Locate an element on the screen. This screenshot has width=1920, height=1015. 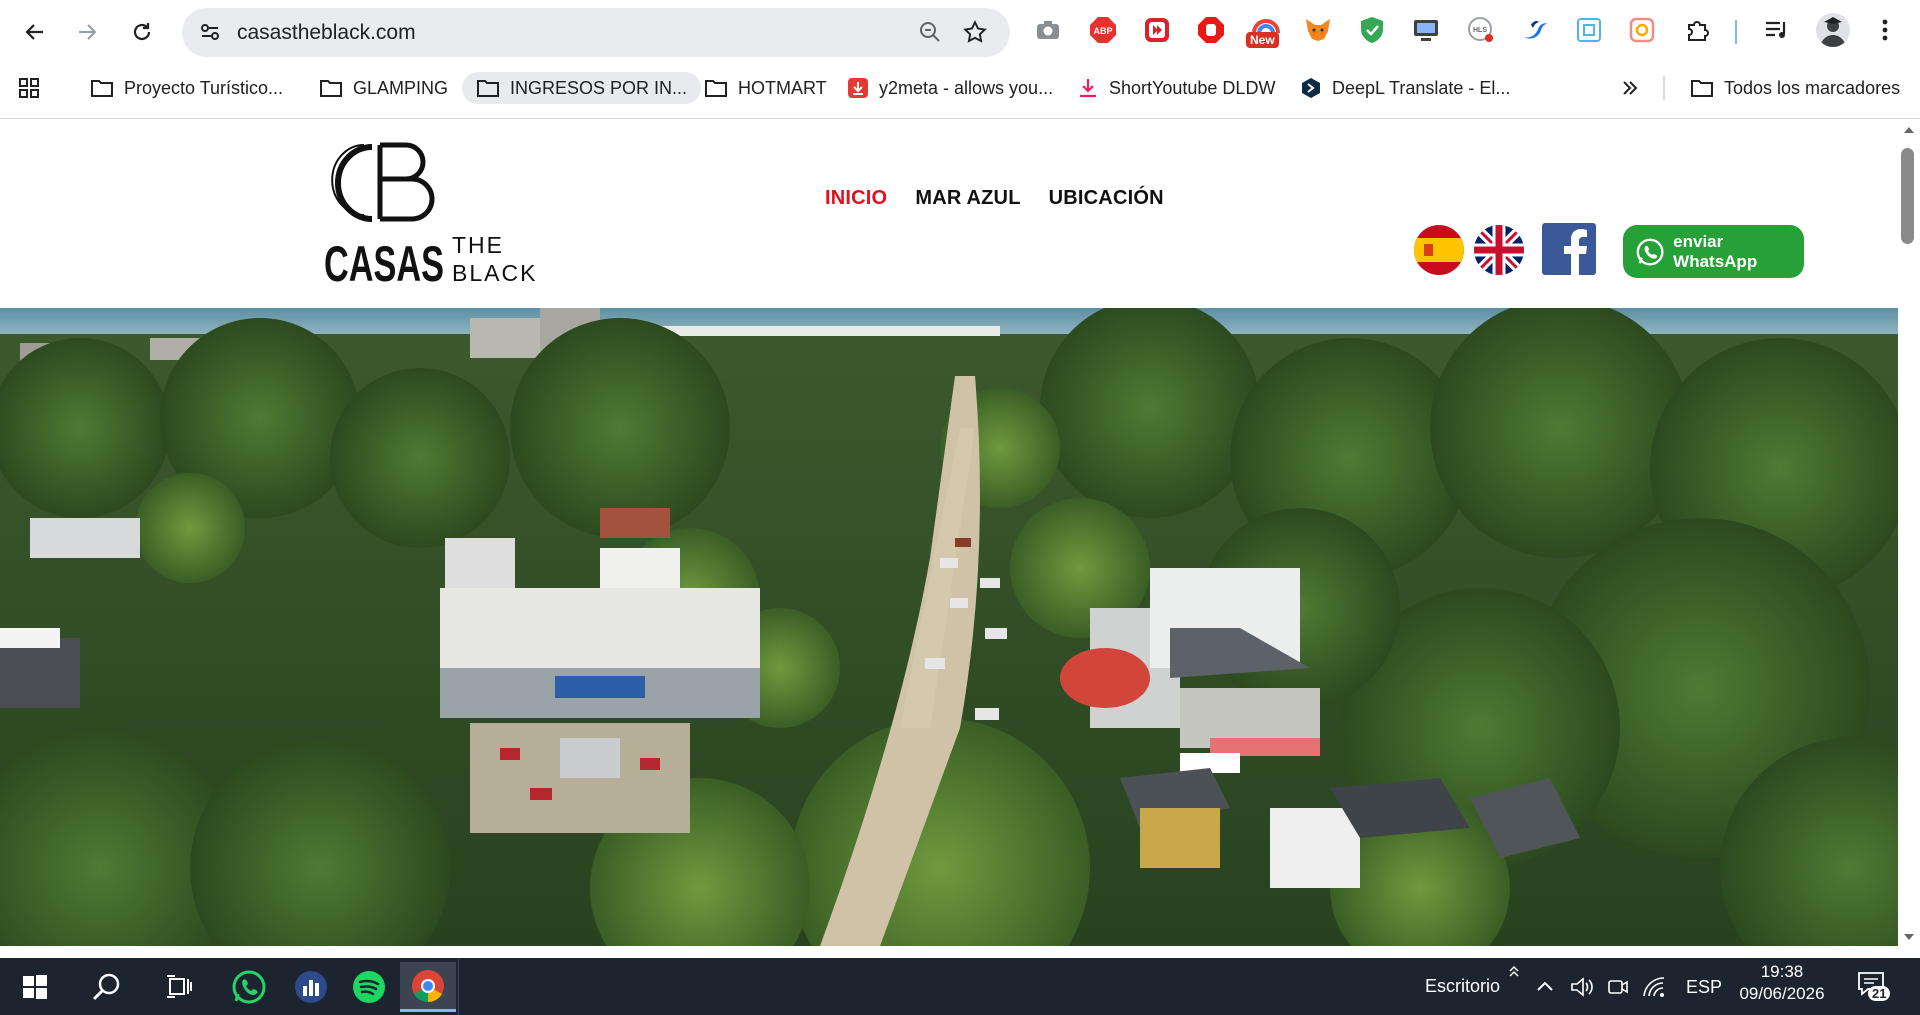
bookmark-hotmart: HOTMART is located at coordinates (765, 88).